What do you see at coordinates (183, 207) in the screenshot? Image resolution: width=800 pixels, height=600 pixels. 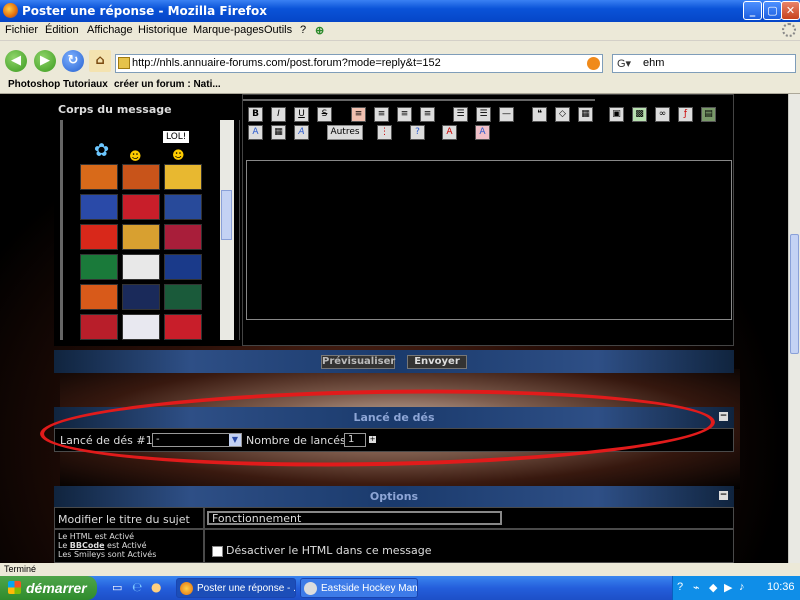 I see `team-logo-avalanche` at bounding box center [183, 207].